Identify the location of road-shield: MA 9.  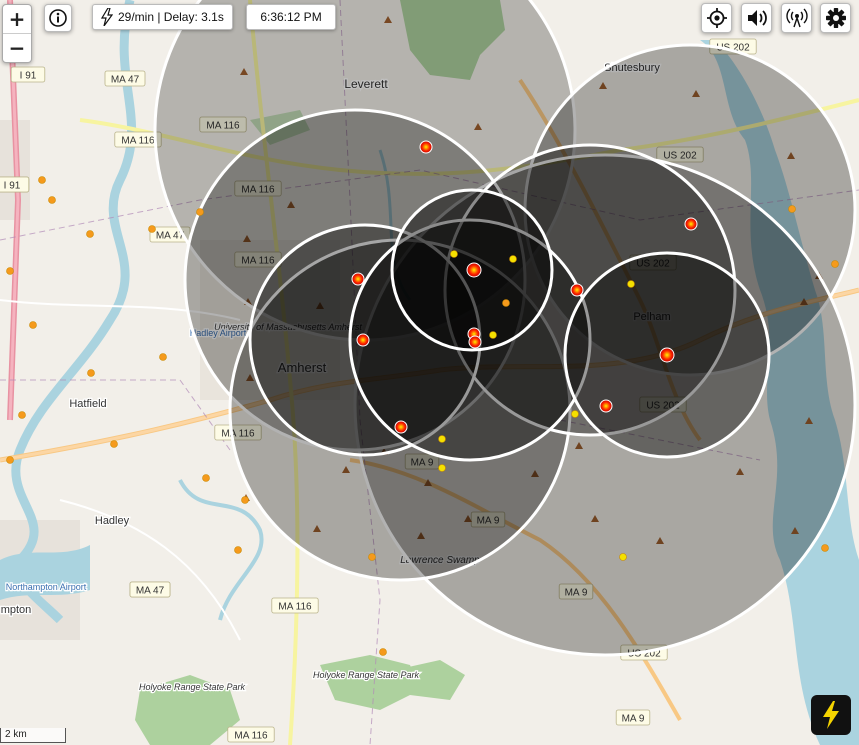
(633, 717).